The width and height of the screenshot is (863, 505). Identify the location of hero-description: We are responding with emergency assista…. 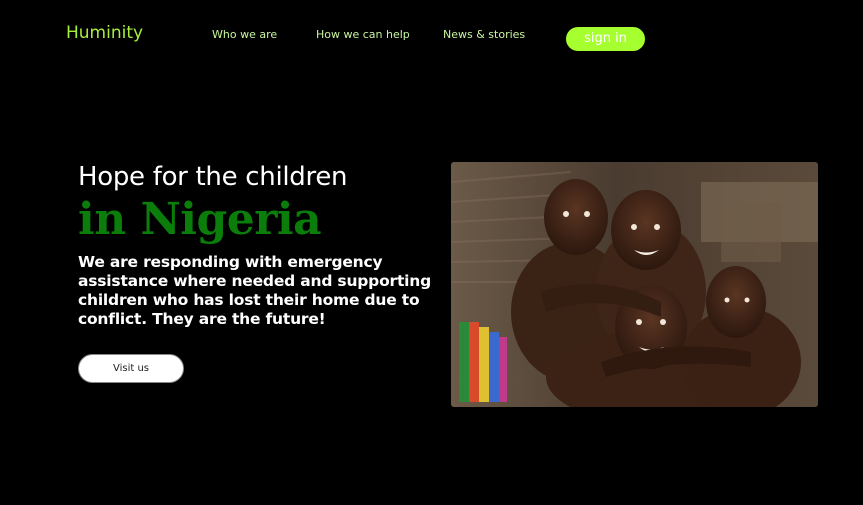
(255, 290).